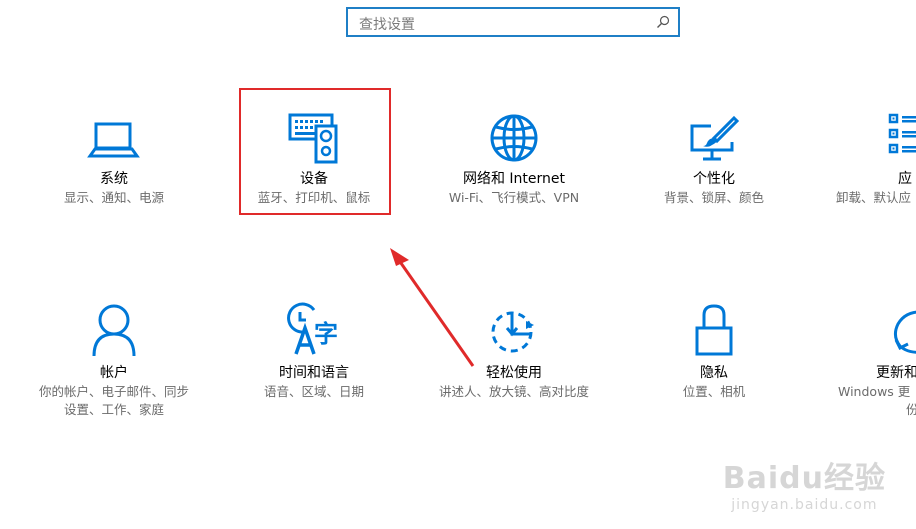 The width and height of the screenshot is (916, 529). I want to click on tile-description: 背景、锁屏、颜色, so click(713, 197).